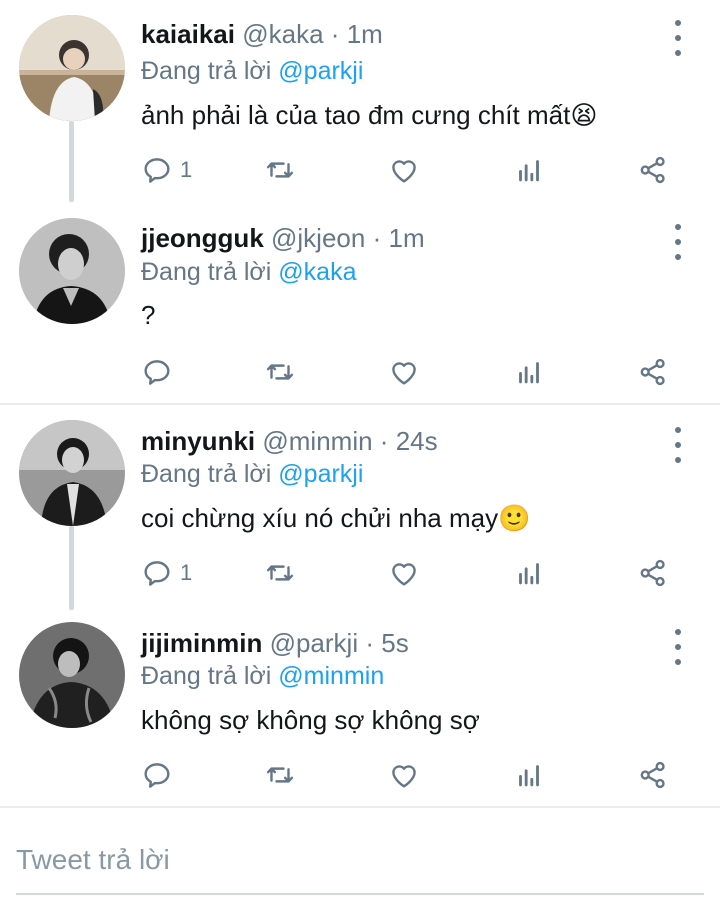 This screenshot has width=720, height=911. Describe the element at coordinates (320, 518) in the screenshot. I see `tweet-text-content: coi chừng xíu nó chửi nha mạy` at that location.